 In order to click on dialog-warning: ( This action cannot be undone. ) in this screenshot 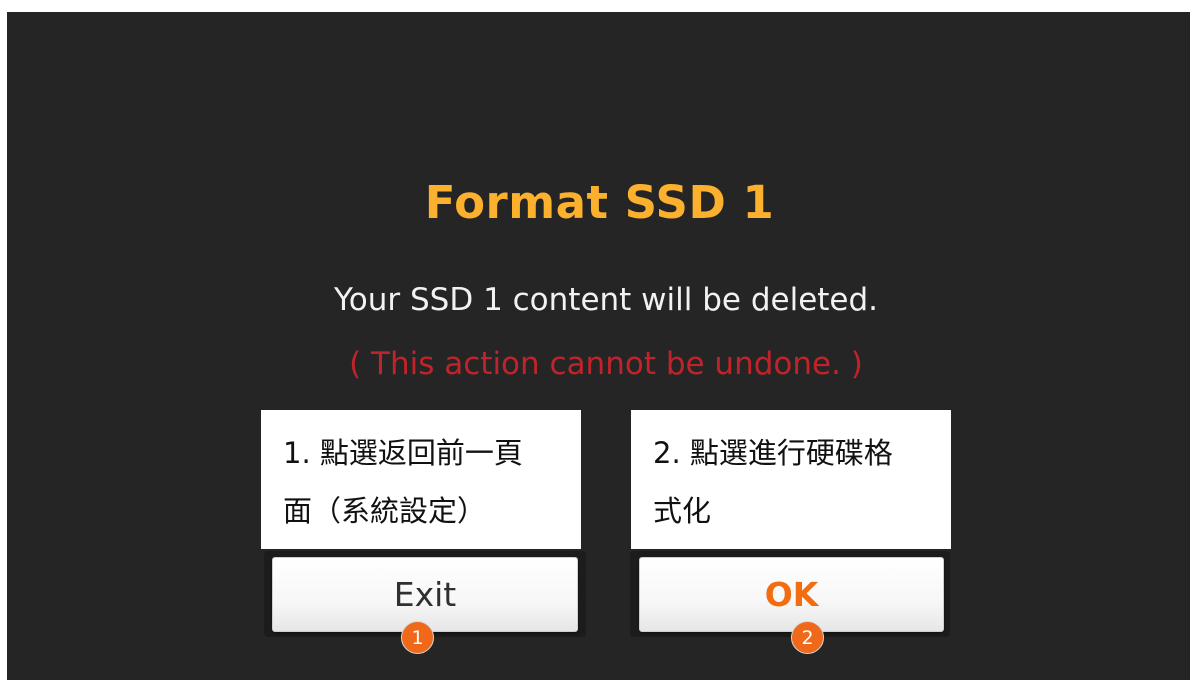, I will do `click(606, 364)`.